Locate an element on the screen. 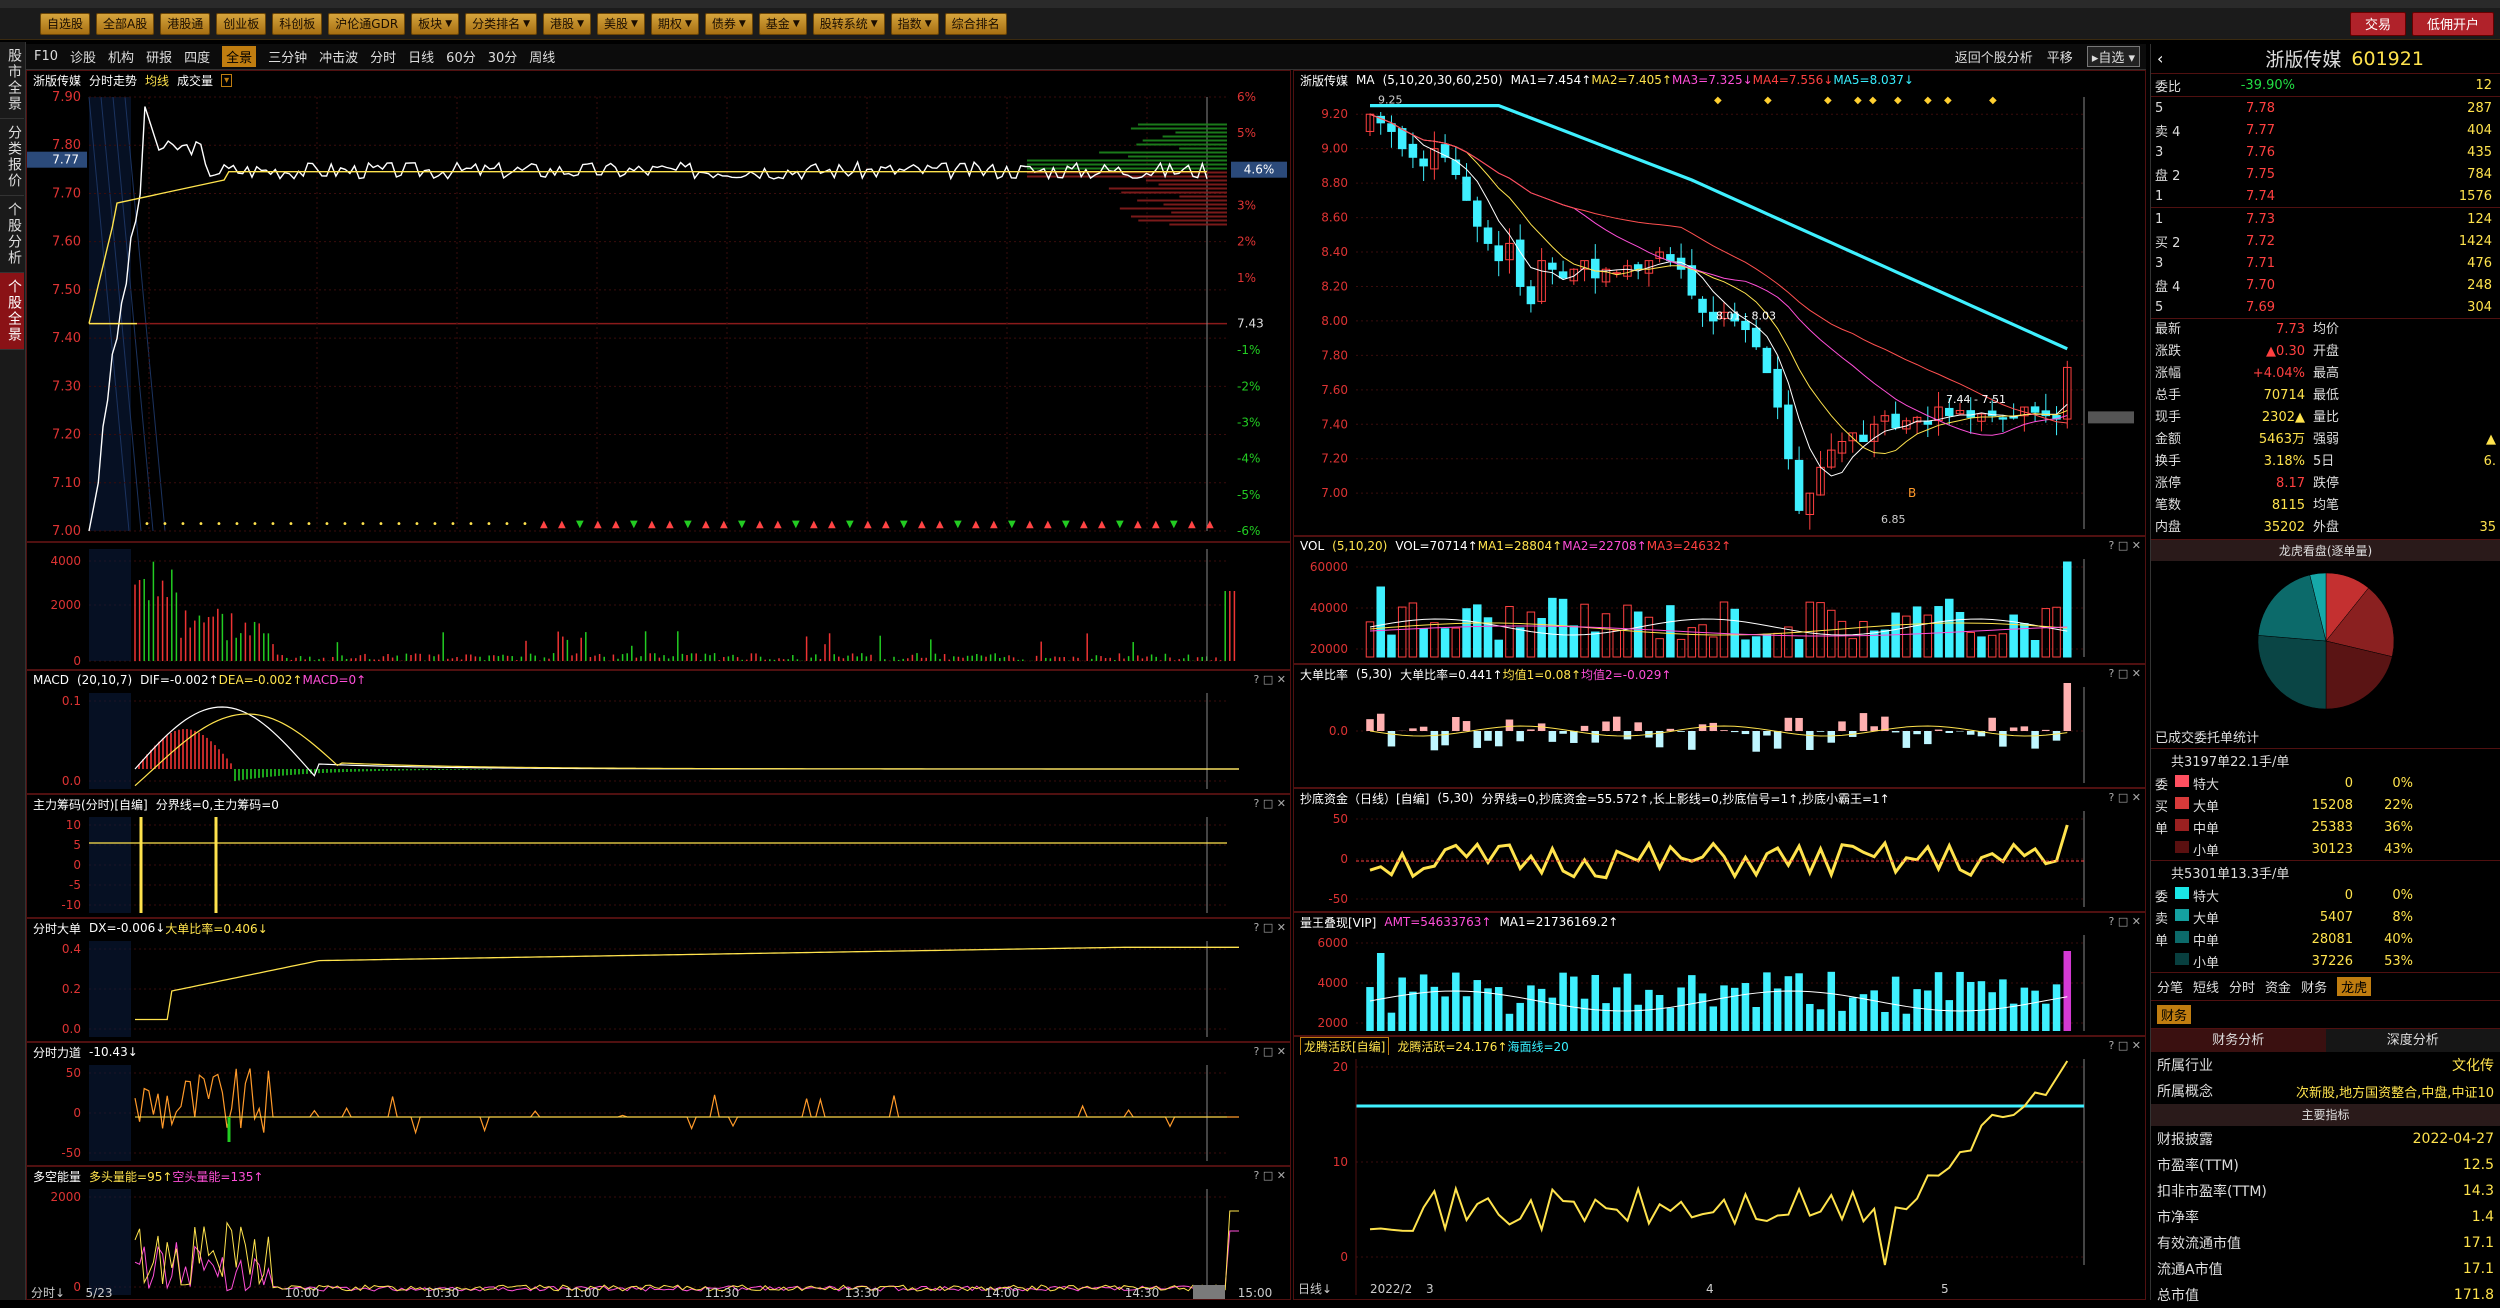  view-tab: 周线 is located at coordinates (542, 56).